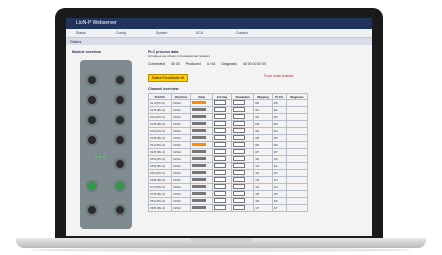 This screenshot has height=255, width=442. I want to click on module-overview-title: Module overview, so click(86, 52).